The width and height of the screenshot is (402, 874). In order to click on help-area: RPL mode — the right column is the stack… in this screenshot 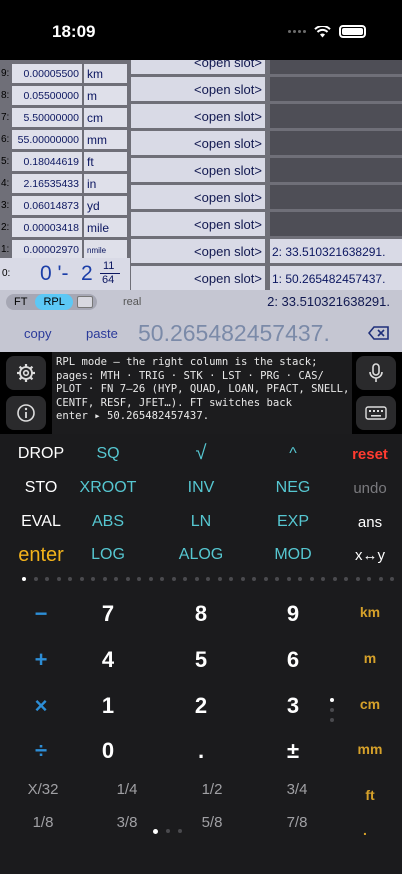, I will do `click(201, 393)`.